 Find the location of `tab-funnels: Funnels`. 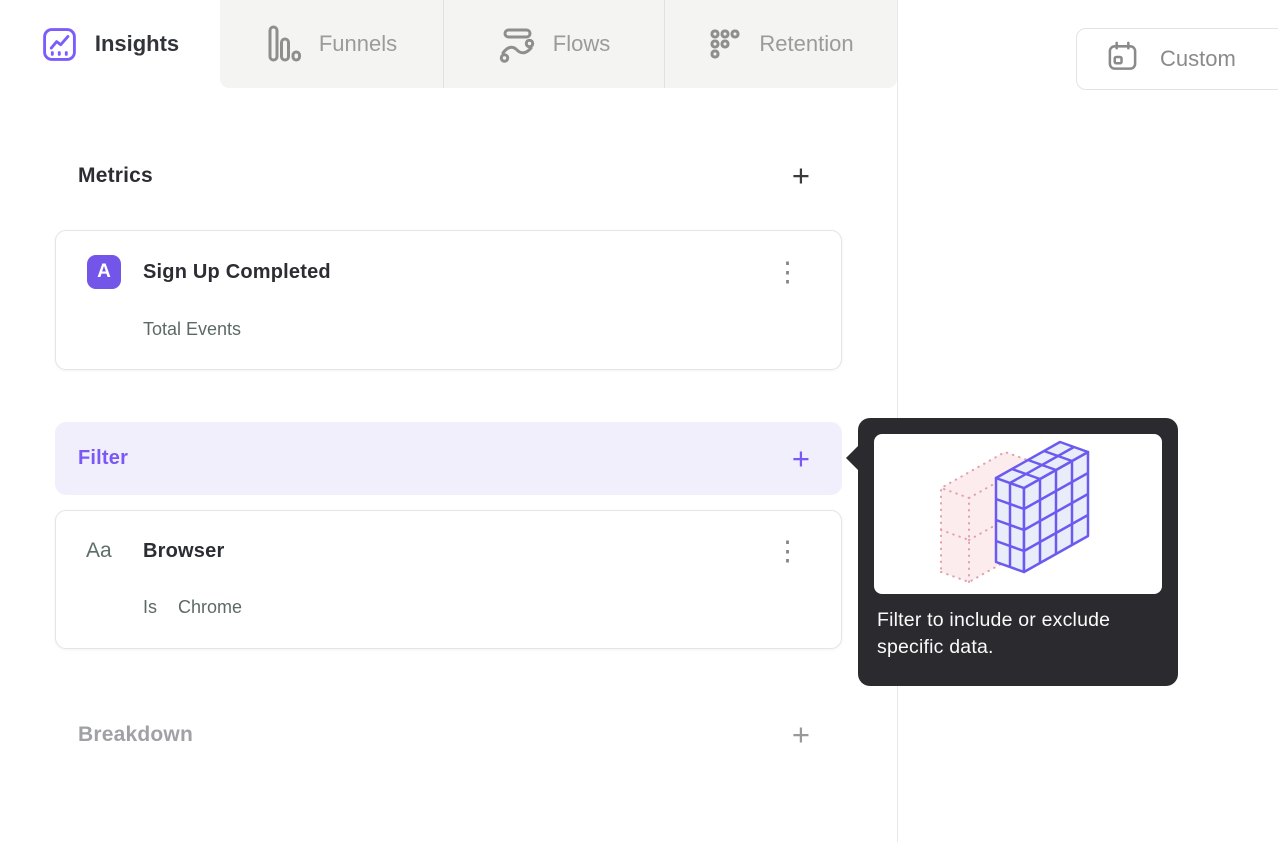

tab-funnels: Funnels is located at coordinates (331, 44).